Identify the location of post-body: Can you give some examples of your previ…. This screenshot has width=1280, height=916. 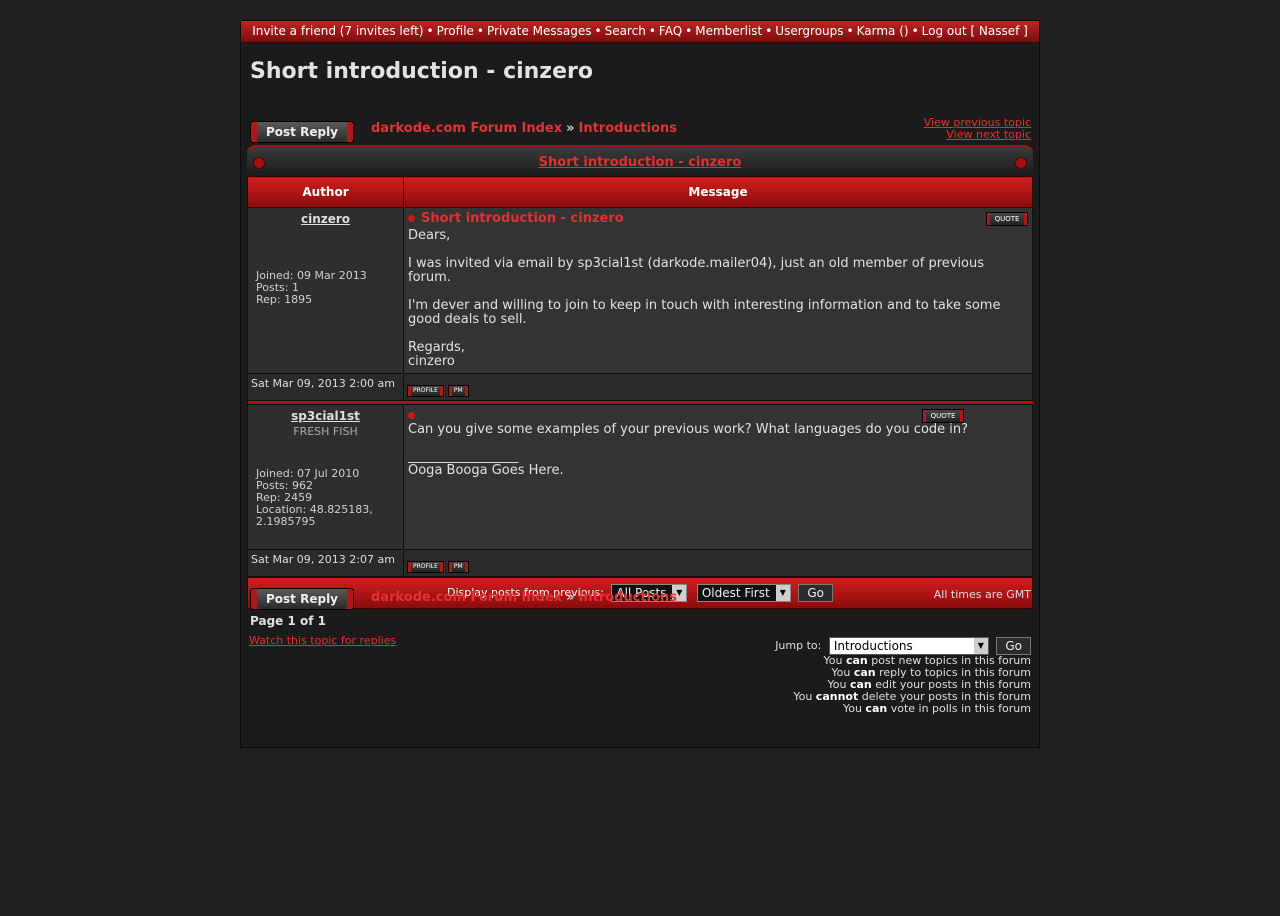
(718, 450).